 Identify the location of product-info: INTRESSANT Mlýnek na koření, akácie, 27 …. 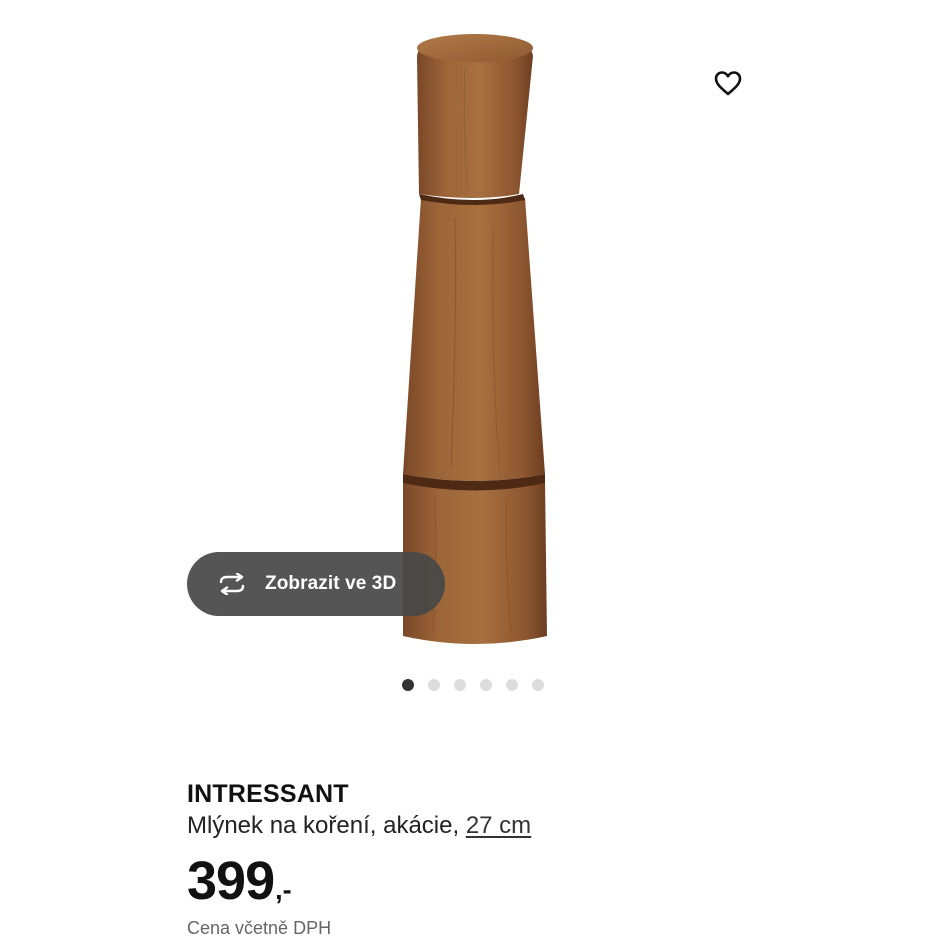
(537, 843).